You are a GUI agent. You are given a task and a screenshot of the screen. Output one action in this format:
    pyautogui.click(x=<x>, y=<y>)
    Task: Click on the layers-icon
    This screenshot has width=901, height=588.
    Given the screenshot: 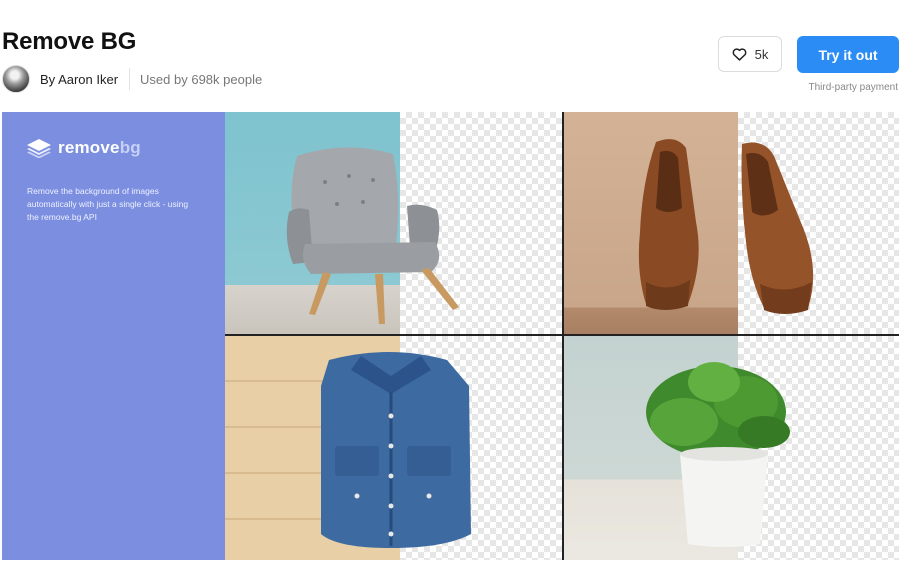 What is the action you would take?
    pyautogui.click(x=39, y=148)
    